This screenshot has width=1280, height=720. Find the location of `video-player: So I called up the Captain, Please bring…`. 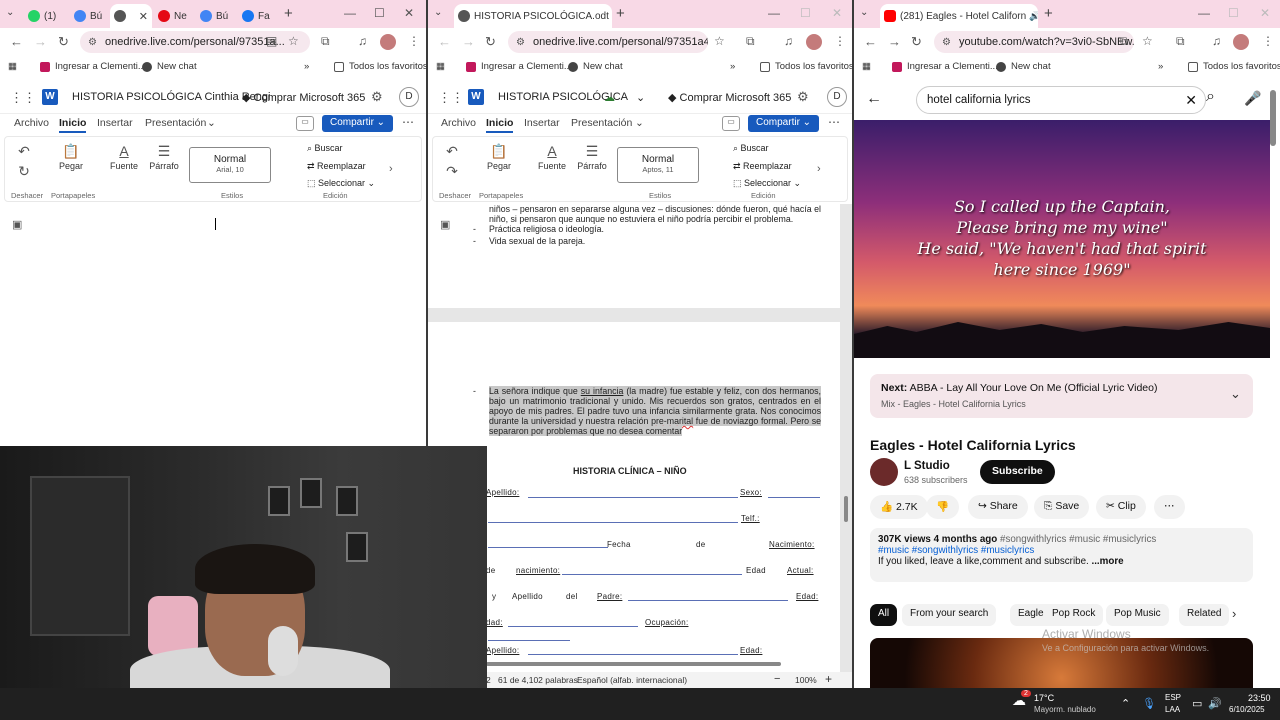

video-player: So I called up the Captain, Please bring… is located at coordinates (1062, 239).